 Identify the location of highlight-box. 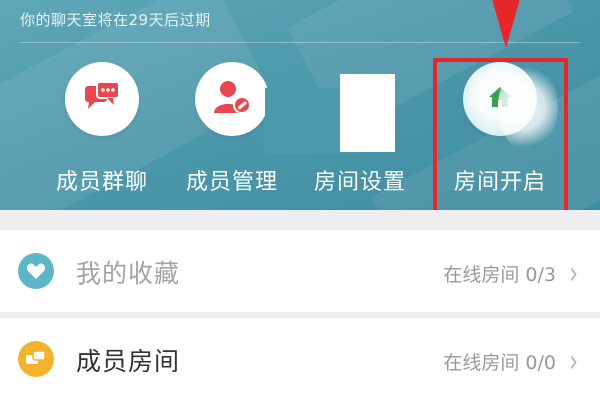
(500, 136).